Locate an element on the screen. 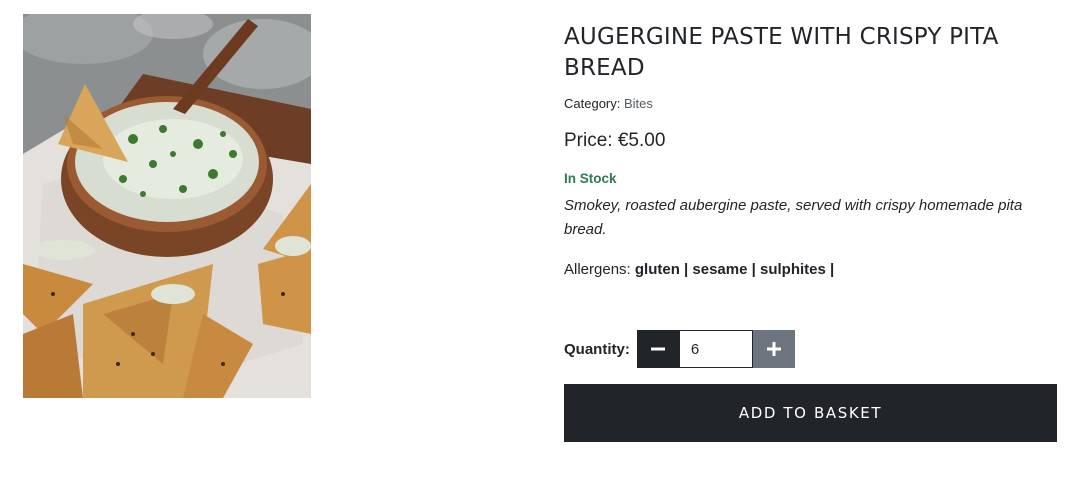 The height and width of the screenshot is (479, 1088). quantity-label: Quantity: is located at coordinates (597, 349).